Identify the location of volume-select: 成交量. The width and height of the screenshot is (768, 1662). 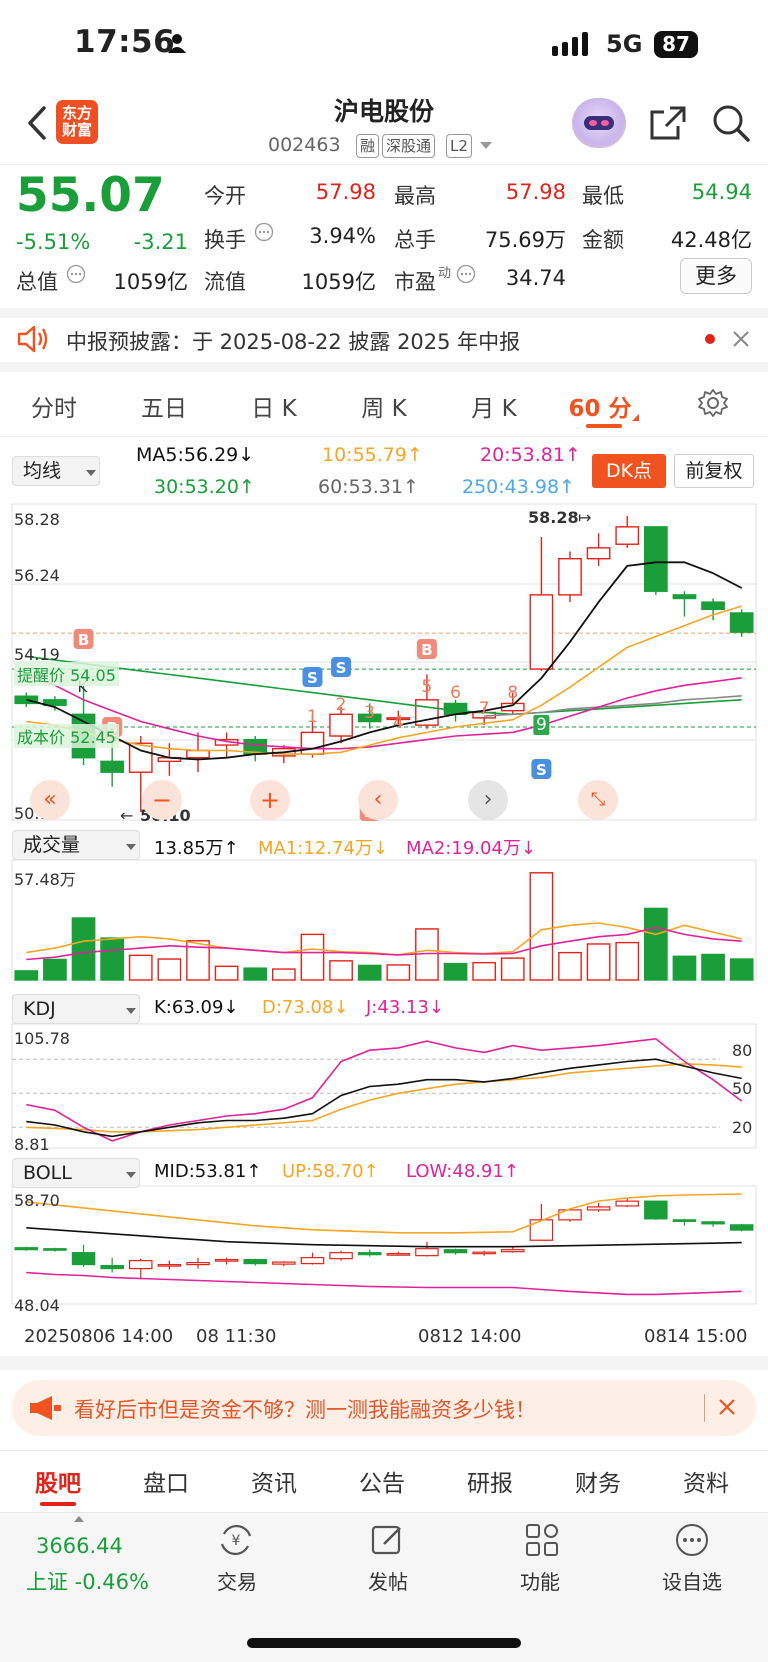
(76, 845).